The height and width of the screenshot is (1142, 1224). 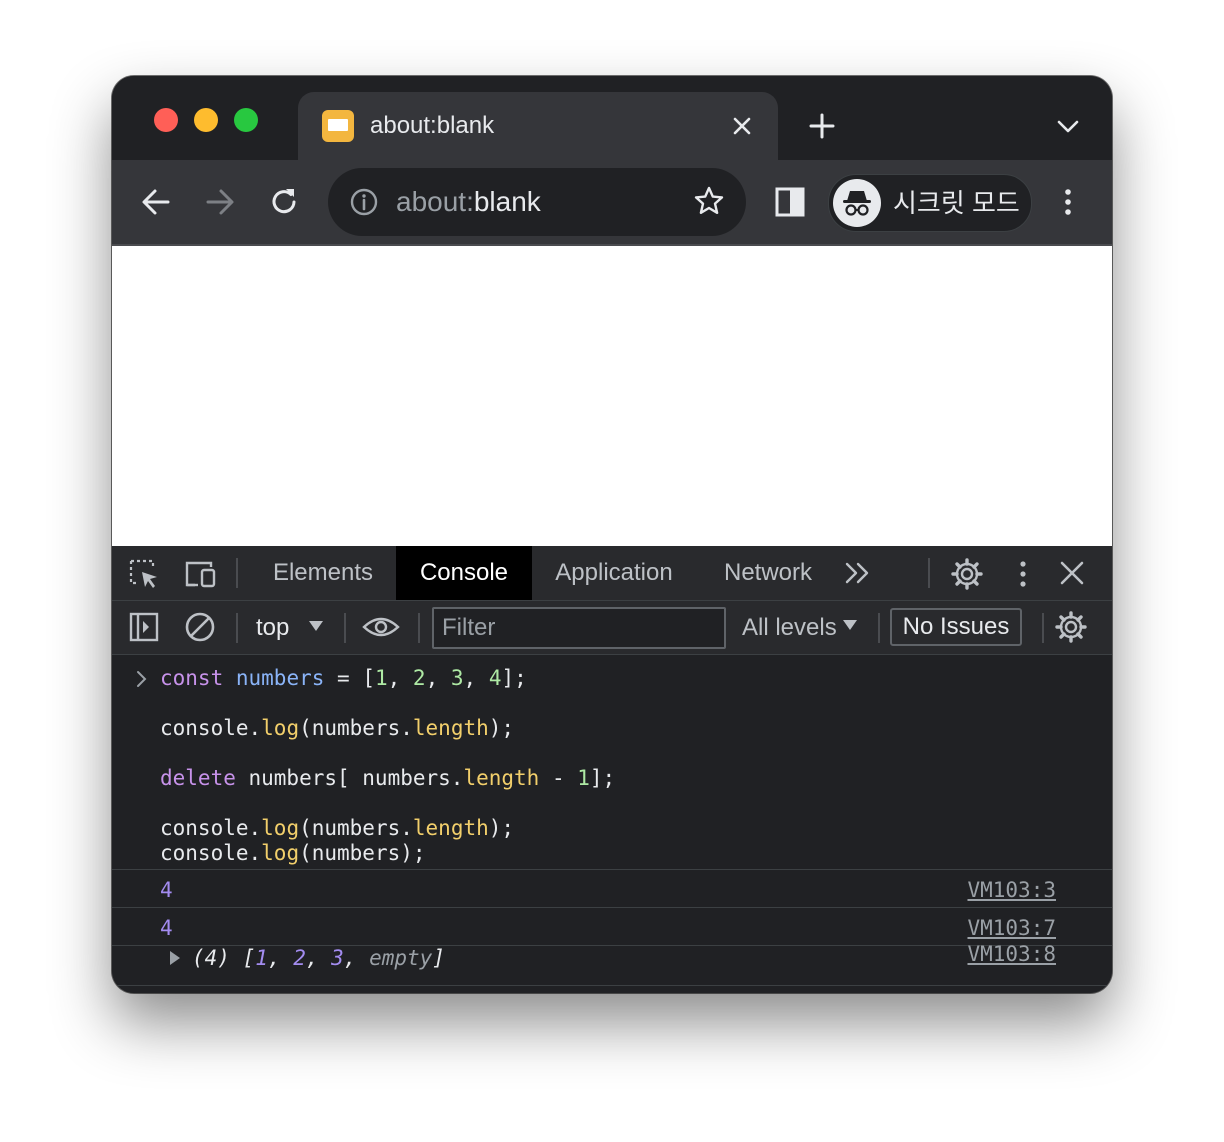 I want to click on source-link: VM103:8, so click(x=1011, y=954).